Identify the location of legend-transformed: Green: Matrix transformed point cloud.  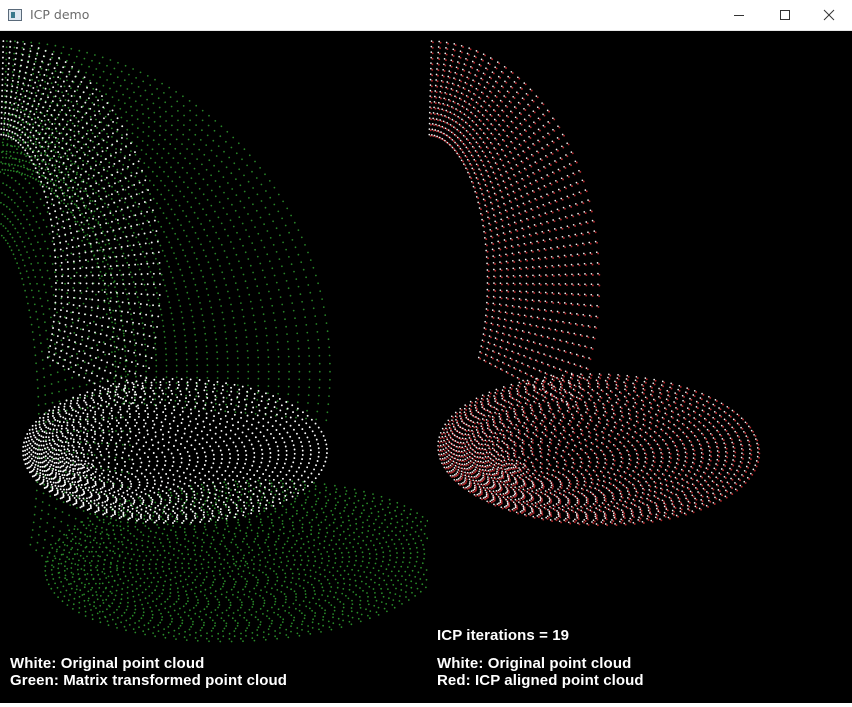
(149, 680).